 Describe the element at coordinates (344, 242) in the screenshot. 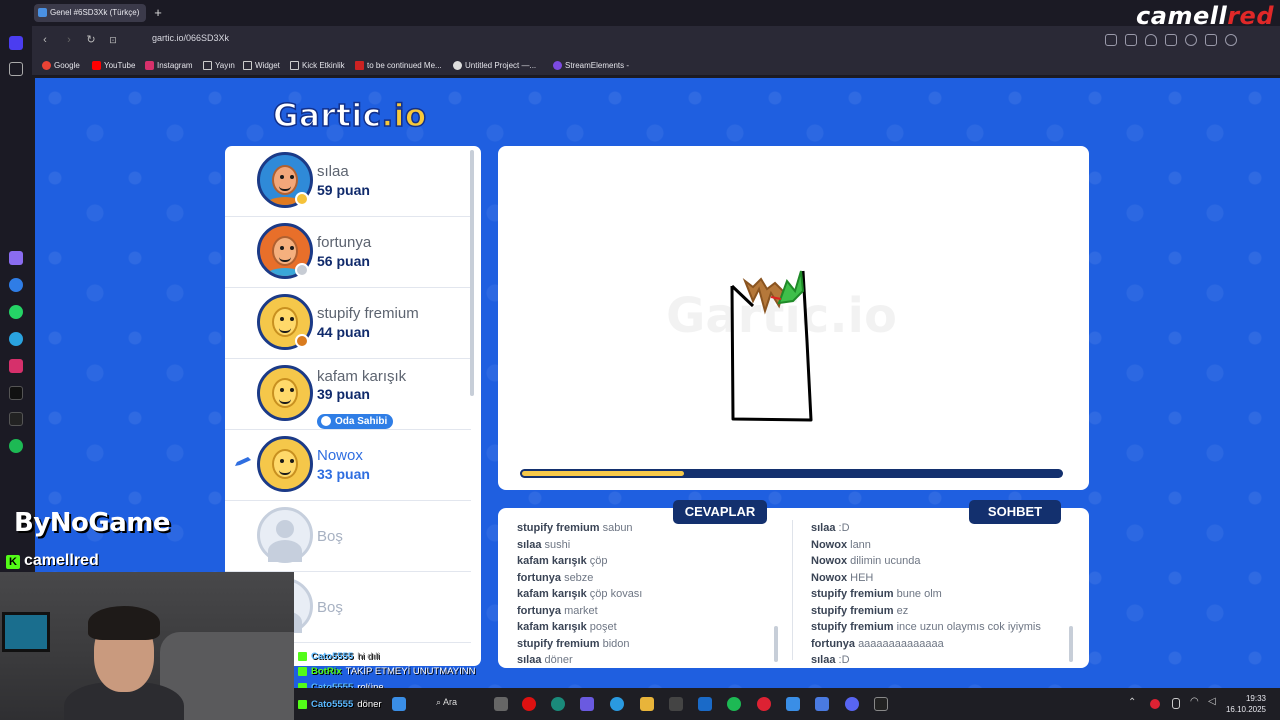

I see `player-name: fortunya` at that location.